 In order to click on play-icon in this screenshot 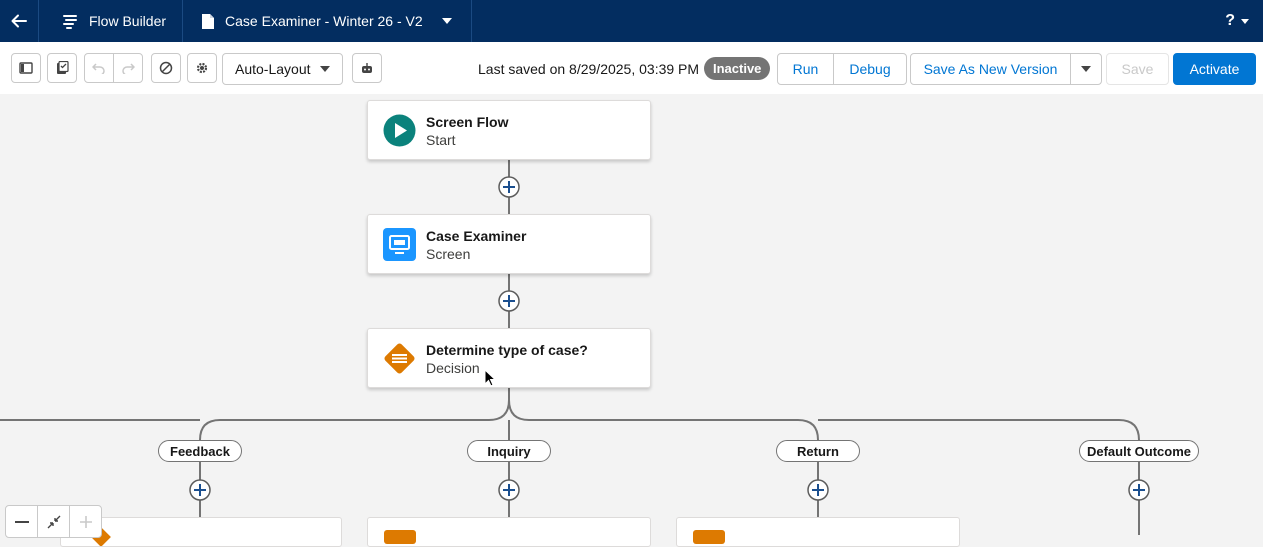, I will do `click(399, 130)`.